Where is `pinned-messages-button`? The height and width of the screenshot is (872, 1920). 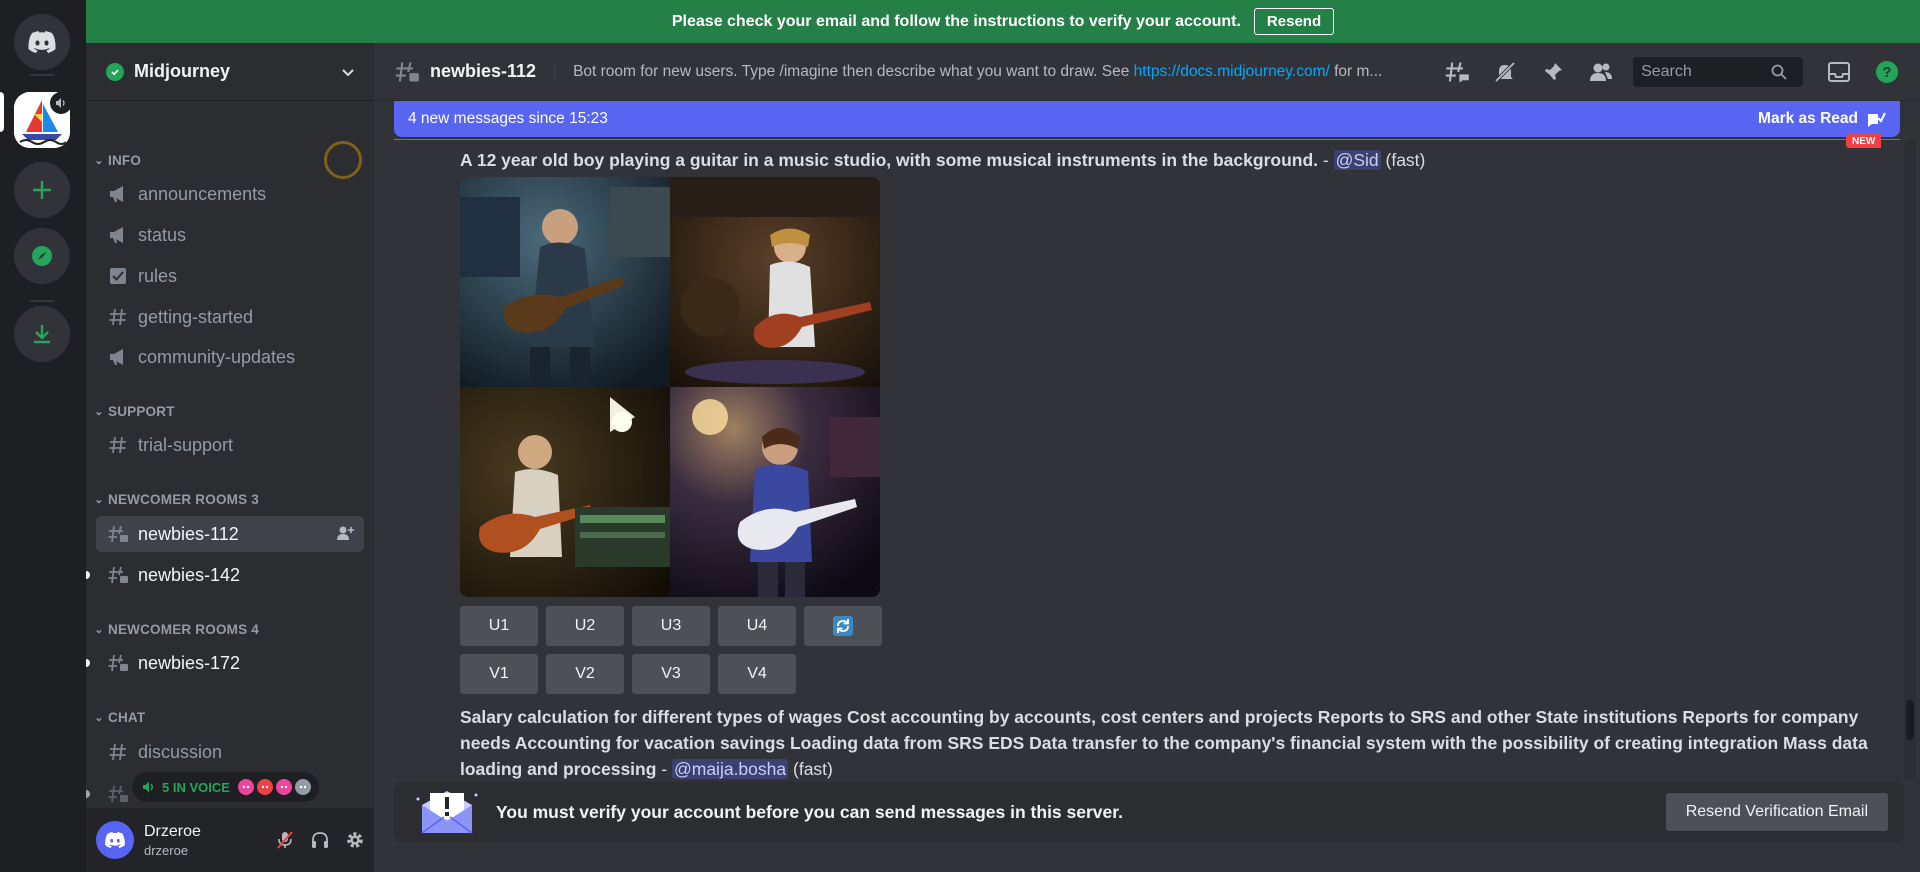 pinned-messages-button is located at coordinates (1553, 72).